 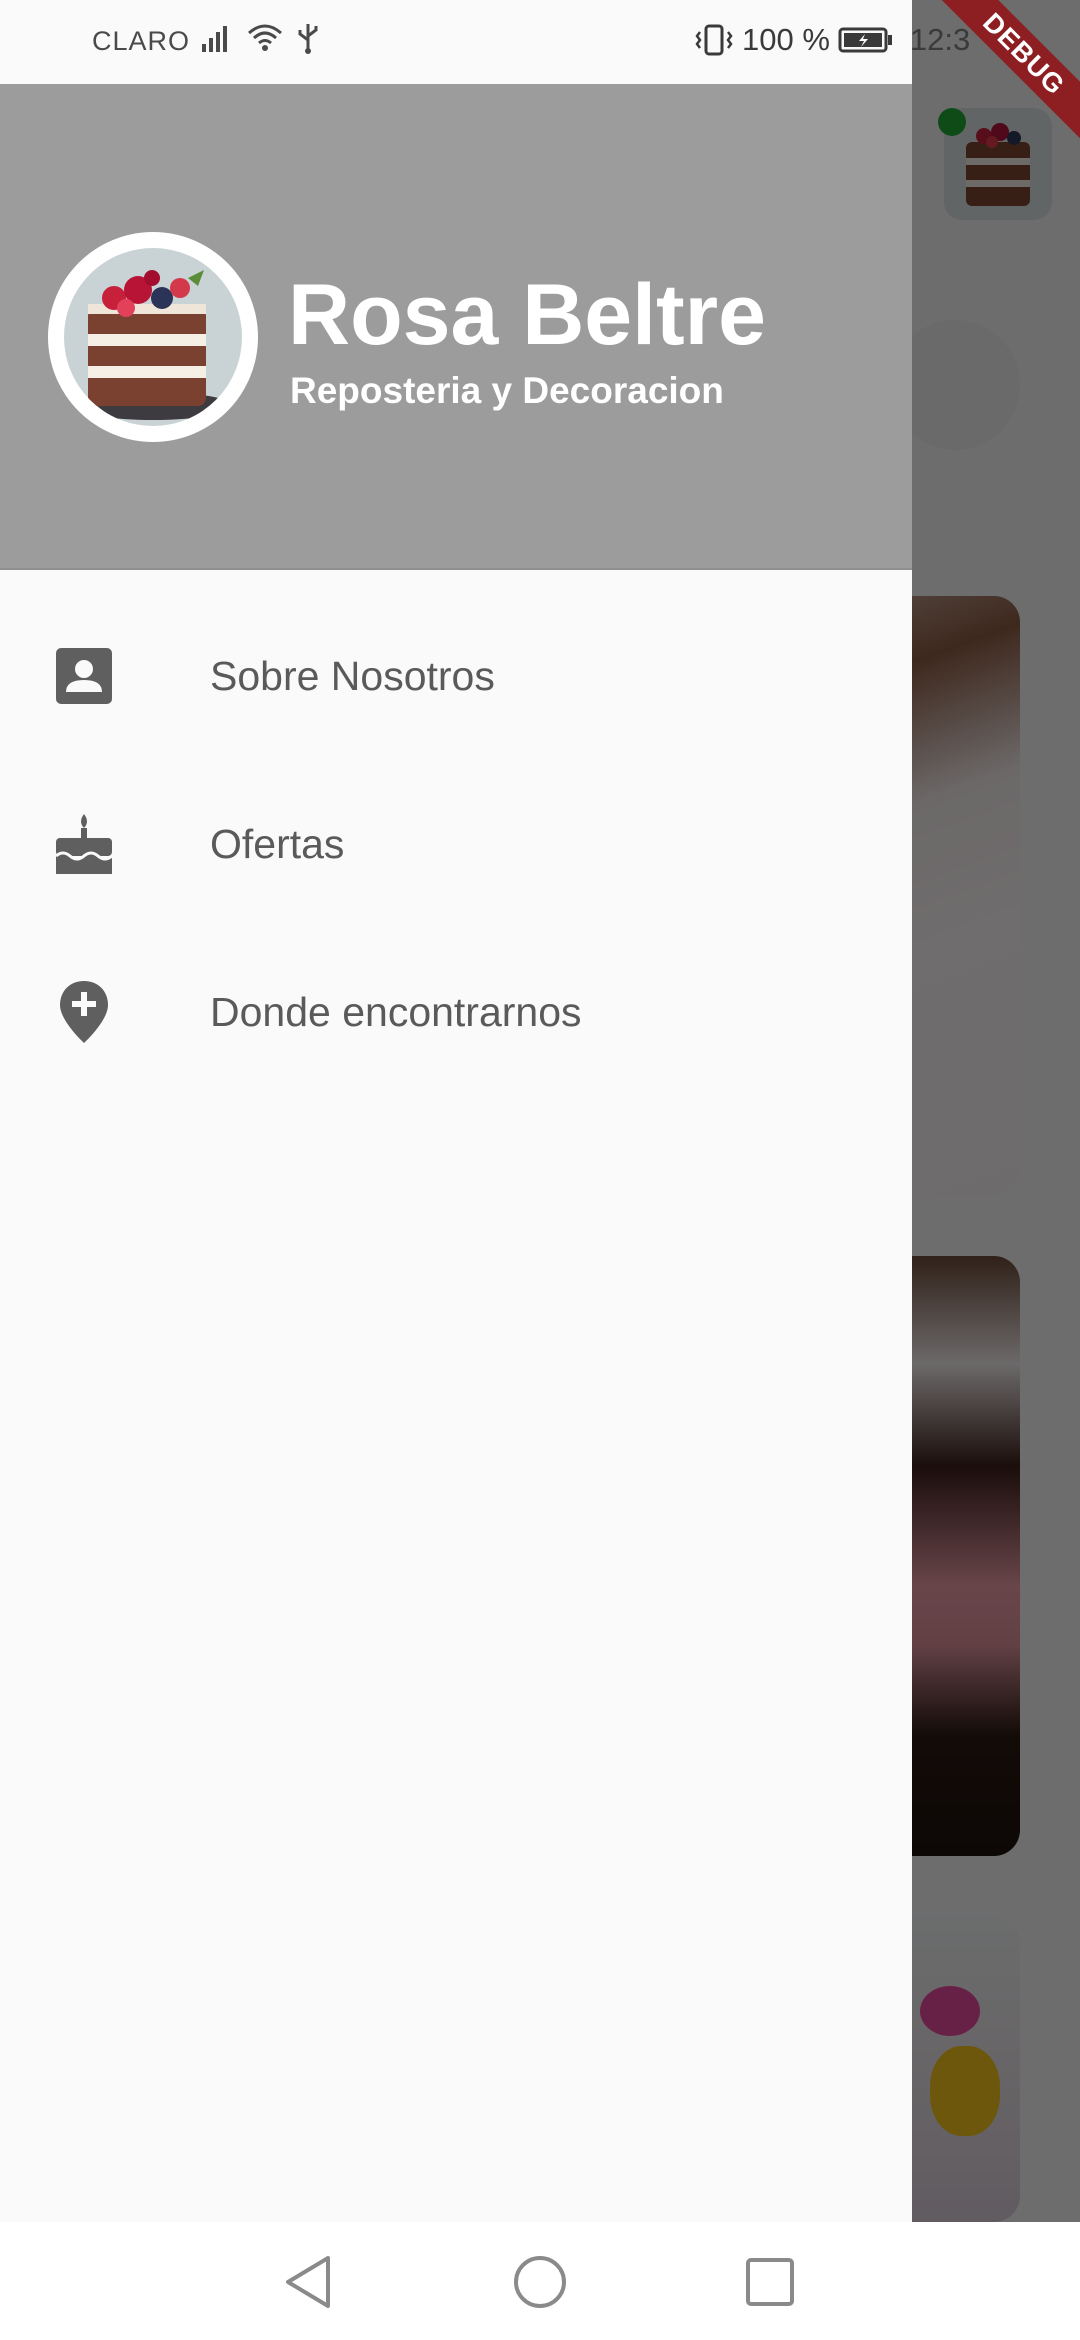 What do you see at coordinates (527, 315) in the screenshot?
I see `header-name: Rosa Beltre` at bounding box center [527, 315].